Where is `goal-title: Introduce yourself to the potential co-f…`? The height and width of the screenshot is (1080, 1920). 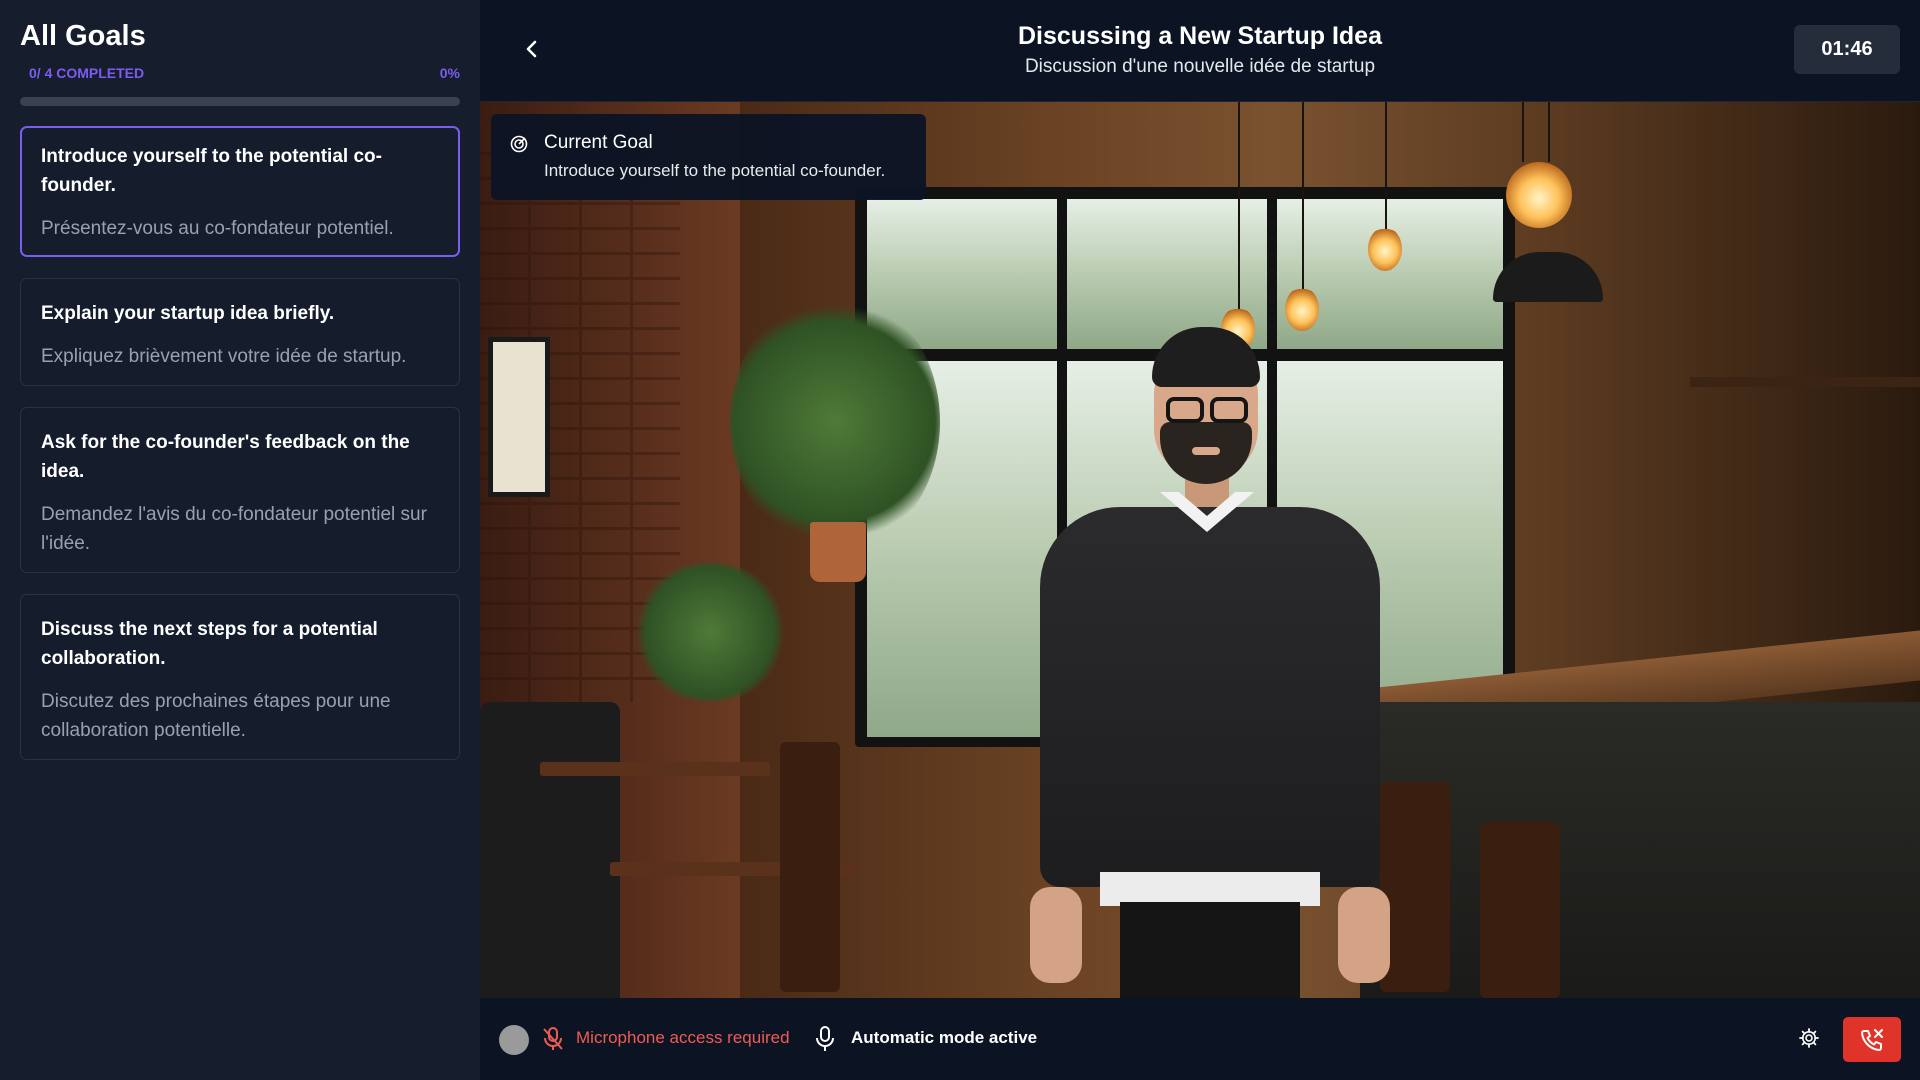
goal-title: Introduce yourself to the potential co-f… is located at coordinates (211, 171).